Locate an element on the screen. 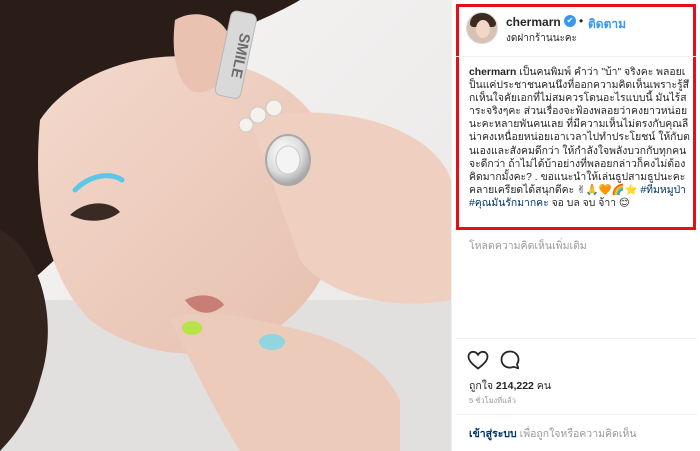  likes-count: 214,222 is located at coordinates (514, 386).